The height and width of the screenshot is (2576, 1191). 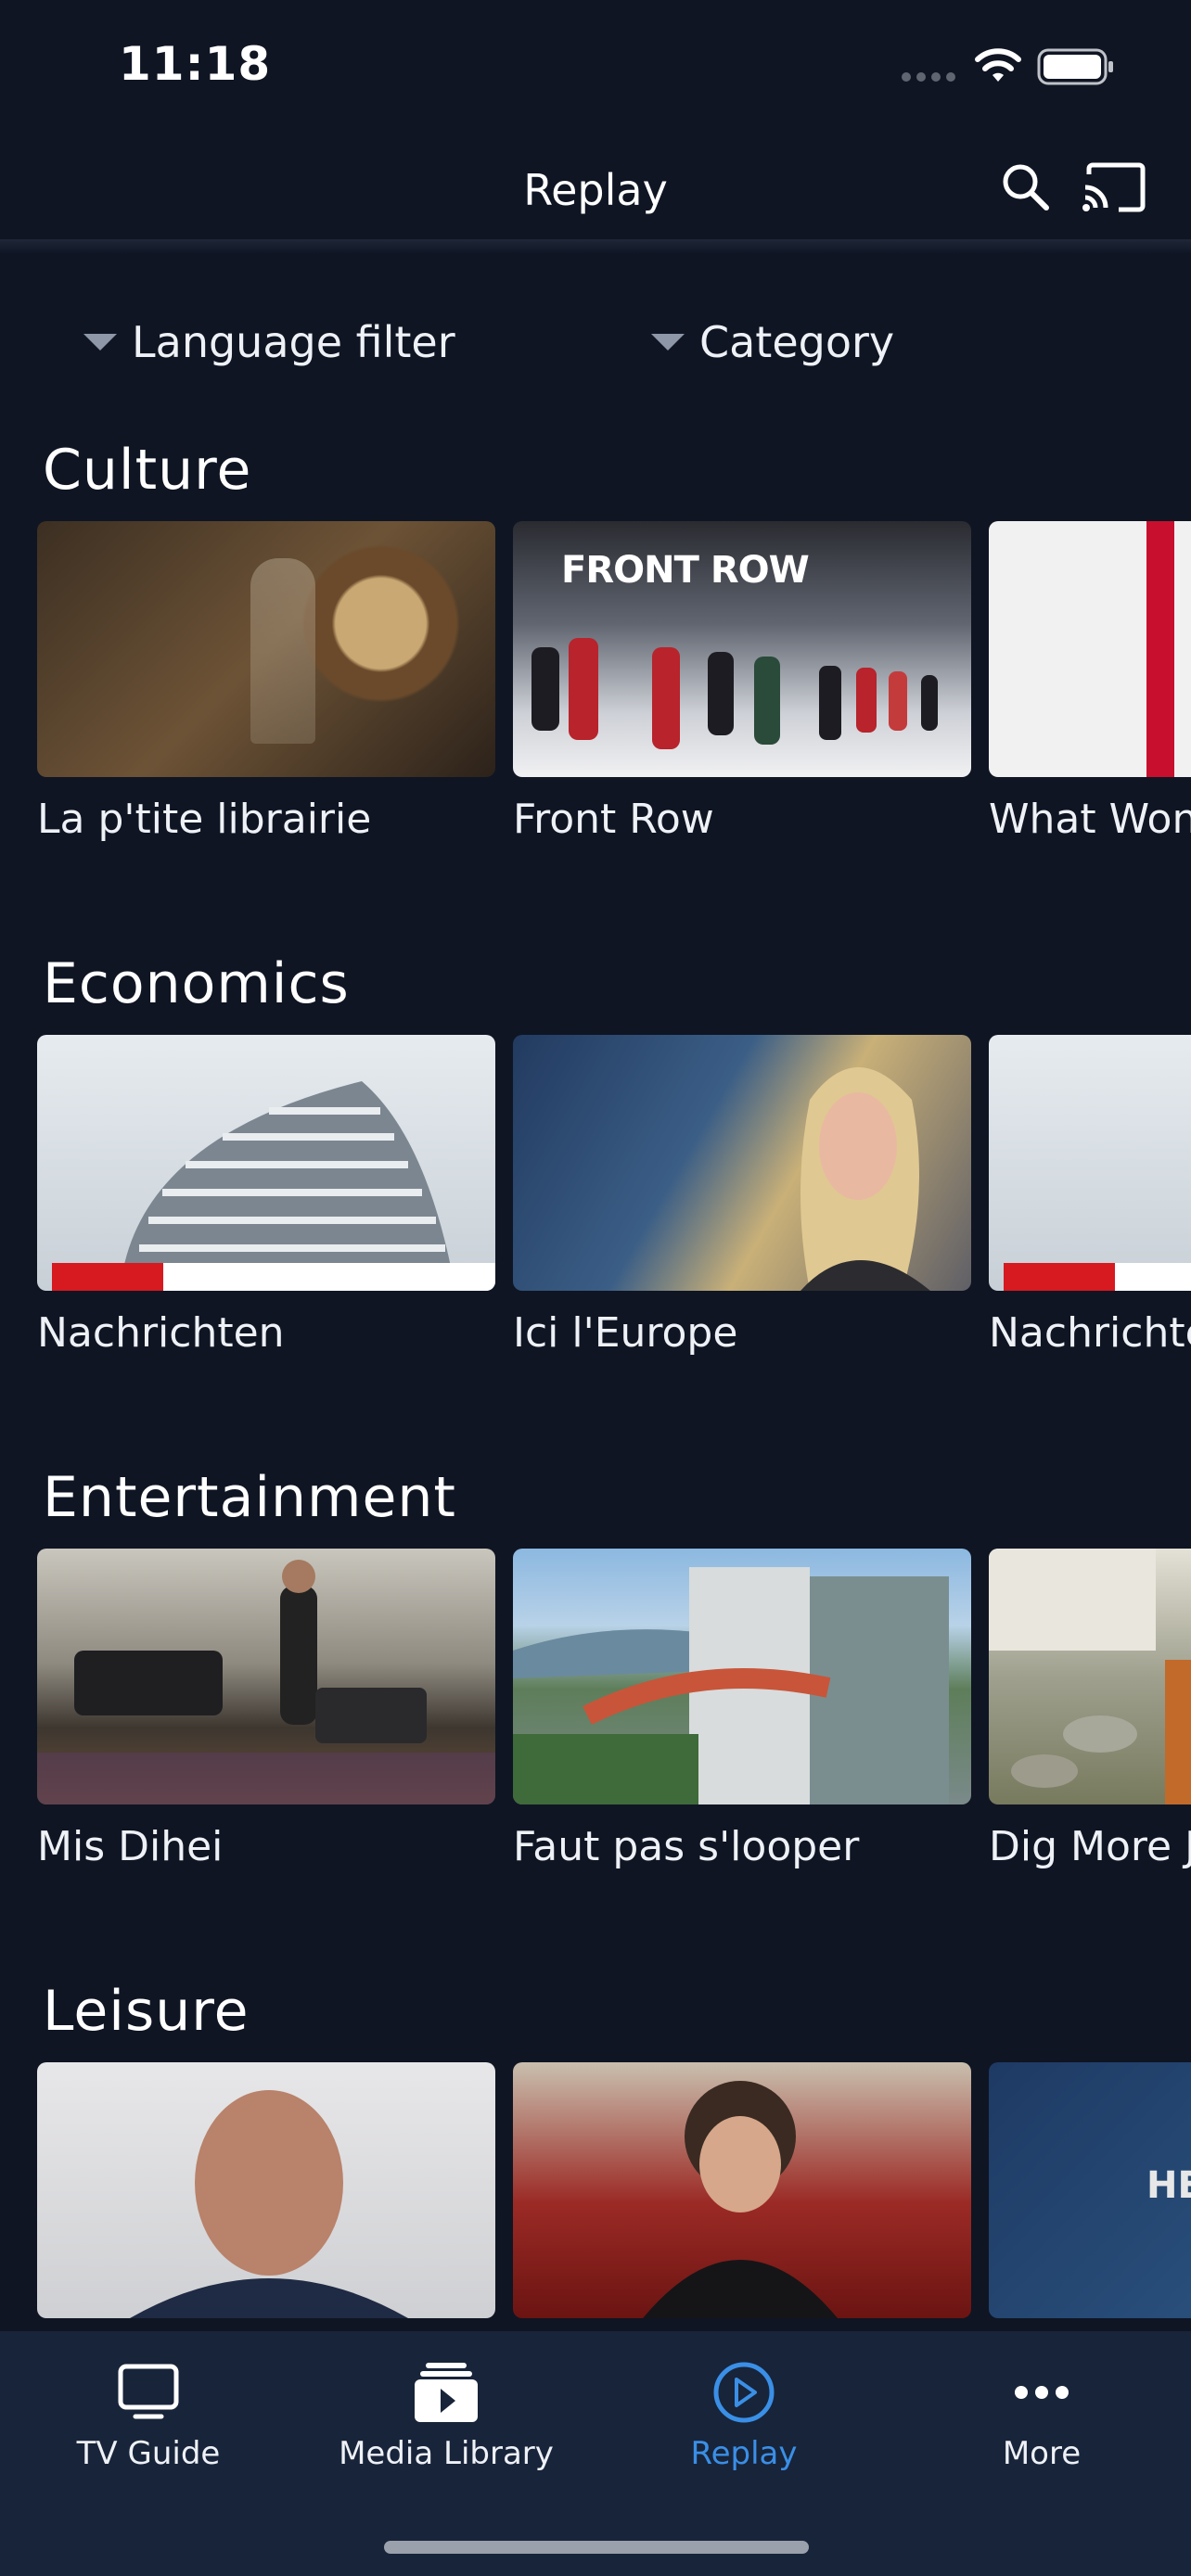 What do you see at coordinates (686, 1847) in the screenshot?
I see `program-title: Faut pas s'looper` at bounding box center [686, 1847].